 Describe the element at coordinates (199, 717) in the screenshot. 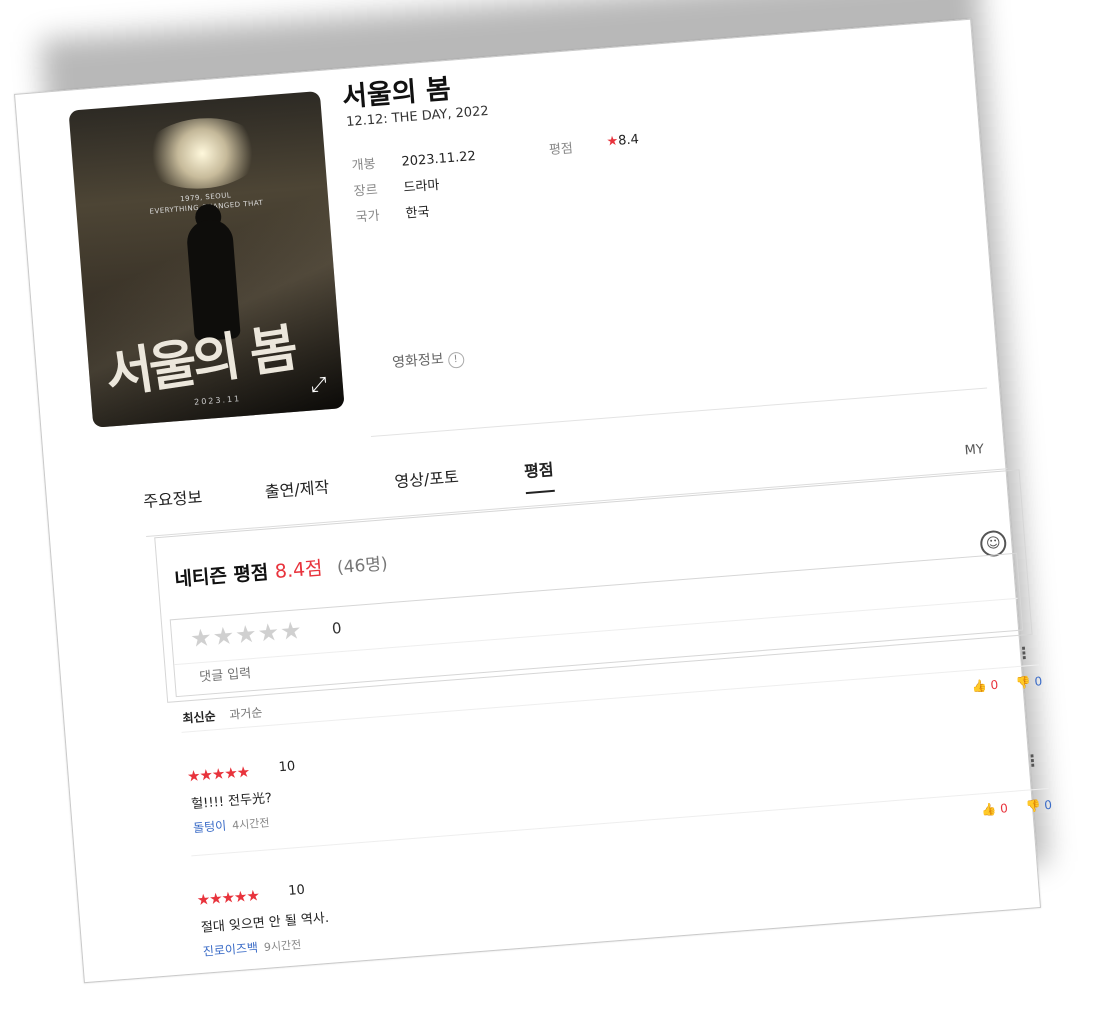

I see `sort-latest: 최신순` at that location.